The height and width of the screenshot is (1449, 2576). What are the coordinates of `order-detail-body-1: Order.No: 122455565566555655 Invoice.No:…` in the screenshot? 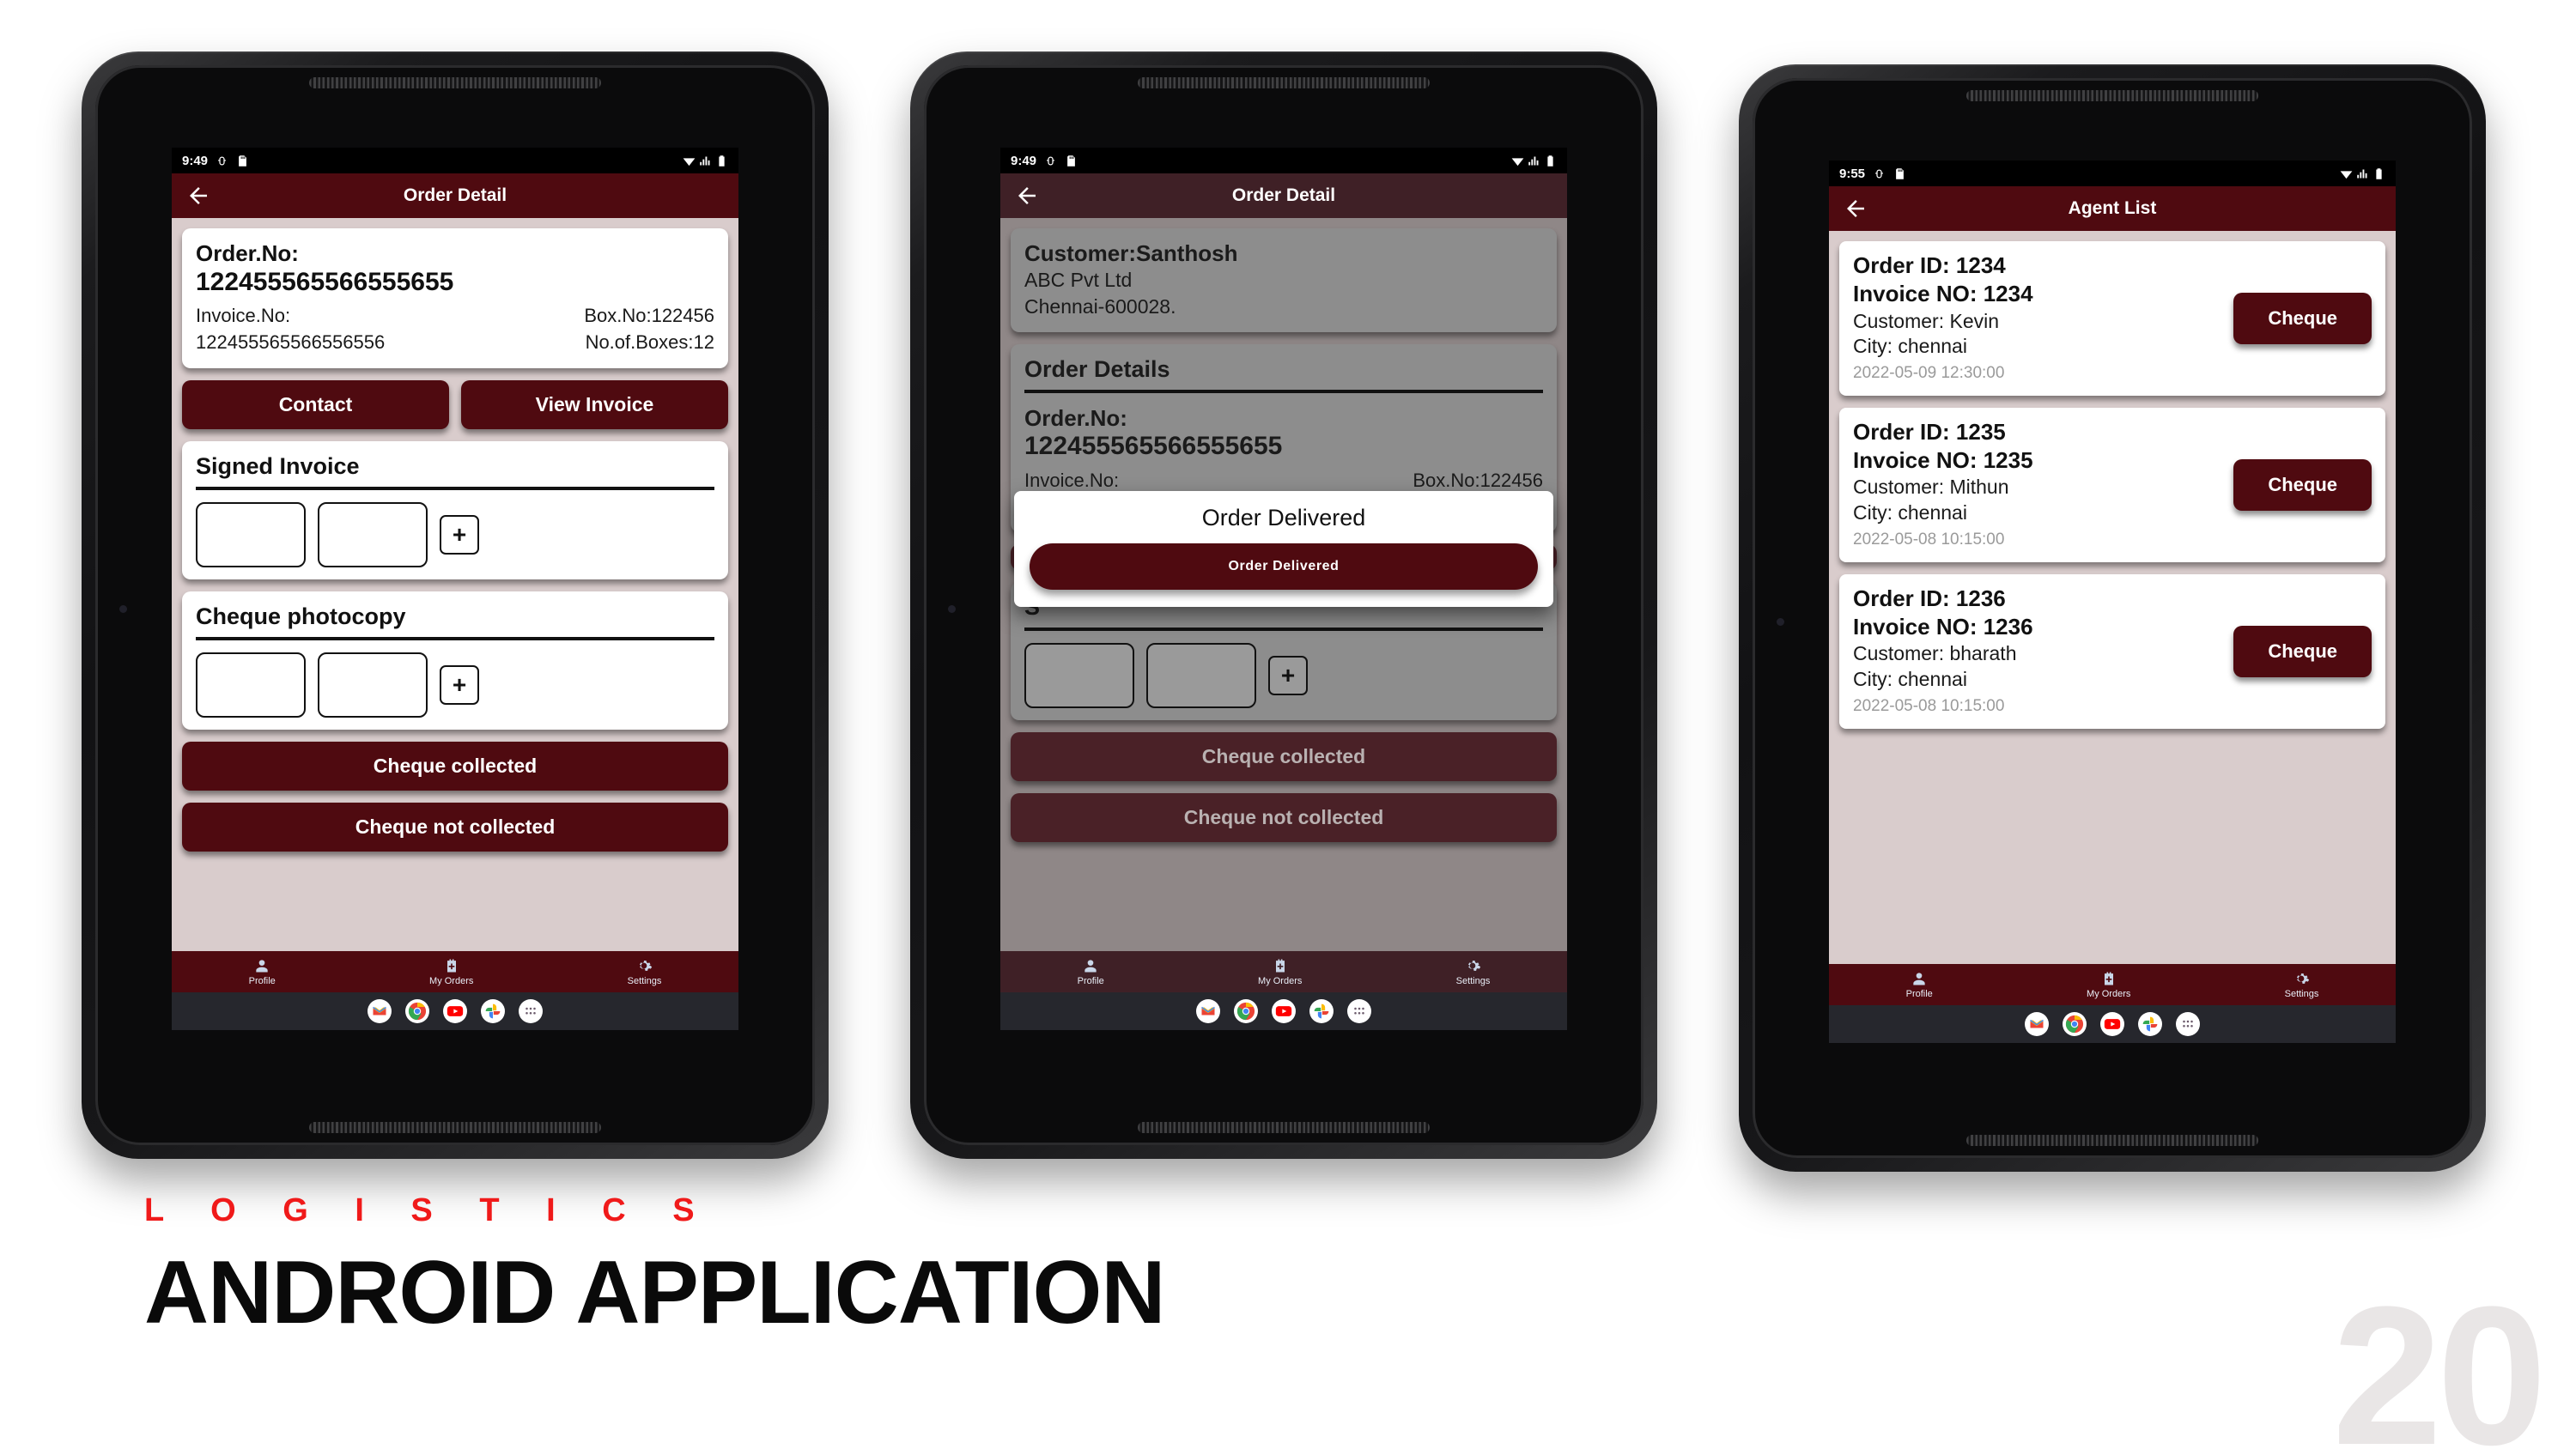 It's located at (455, 584).